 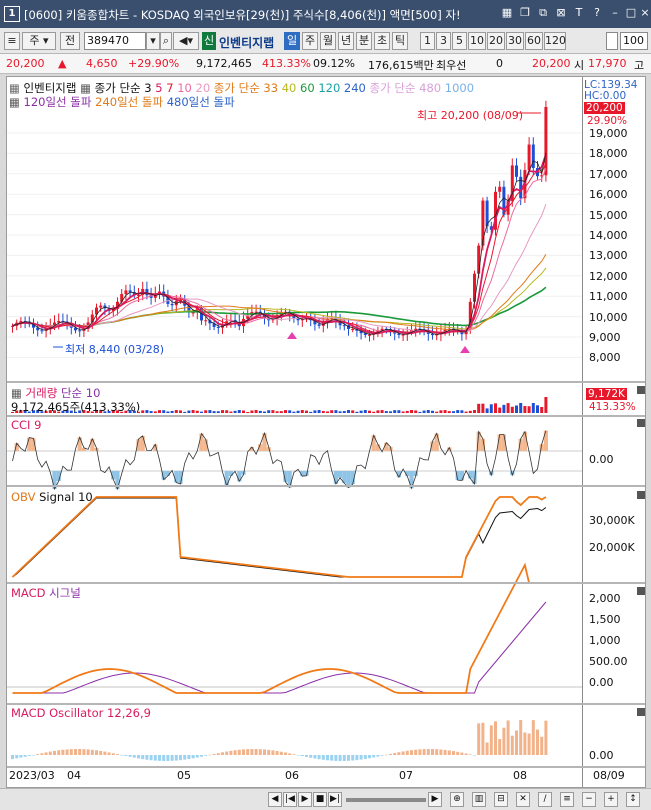 What do you see at coordinates (567, 799) in the screenshot?
I see `list-icon: ≡` at bounding box center [567, 799].